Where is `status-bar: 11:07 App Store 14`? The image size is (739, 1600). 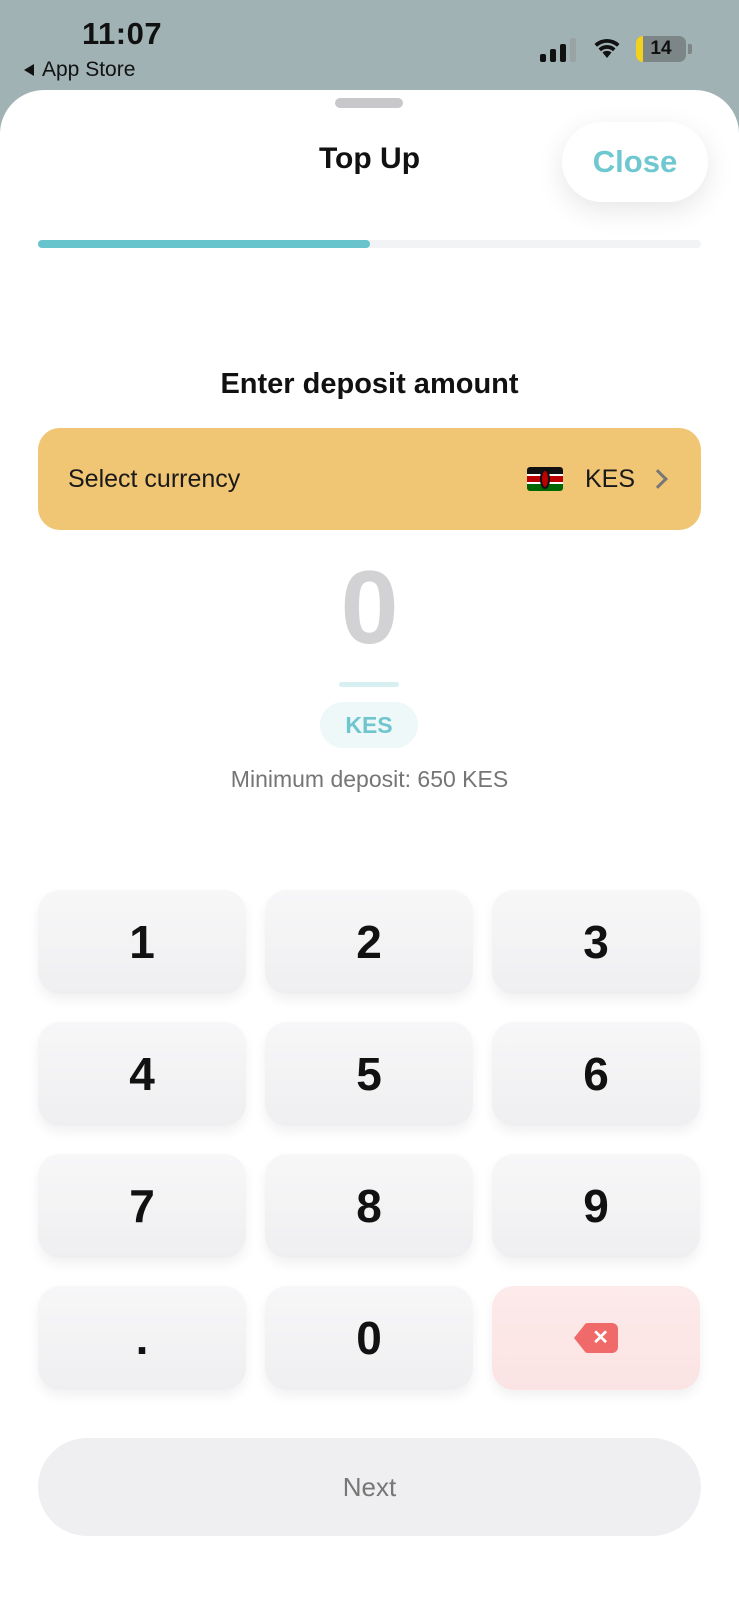
status-bar: 11:07 App Store 14 is located at coordinates (369, 48).